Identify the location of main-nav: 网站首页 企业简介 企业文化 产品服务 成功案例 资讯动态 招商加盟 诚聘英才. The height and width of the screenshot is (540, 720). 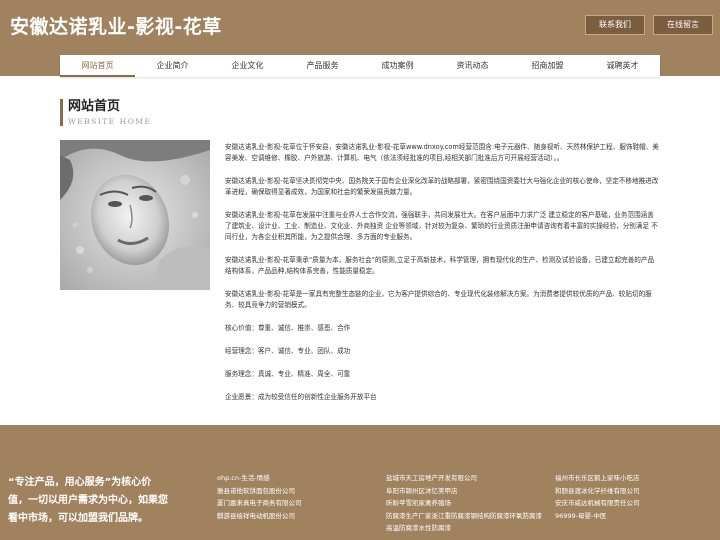
(360, 66).